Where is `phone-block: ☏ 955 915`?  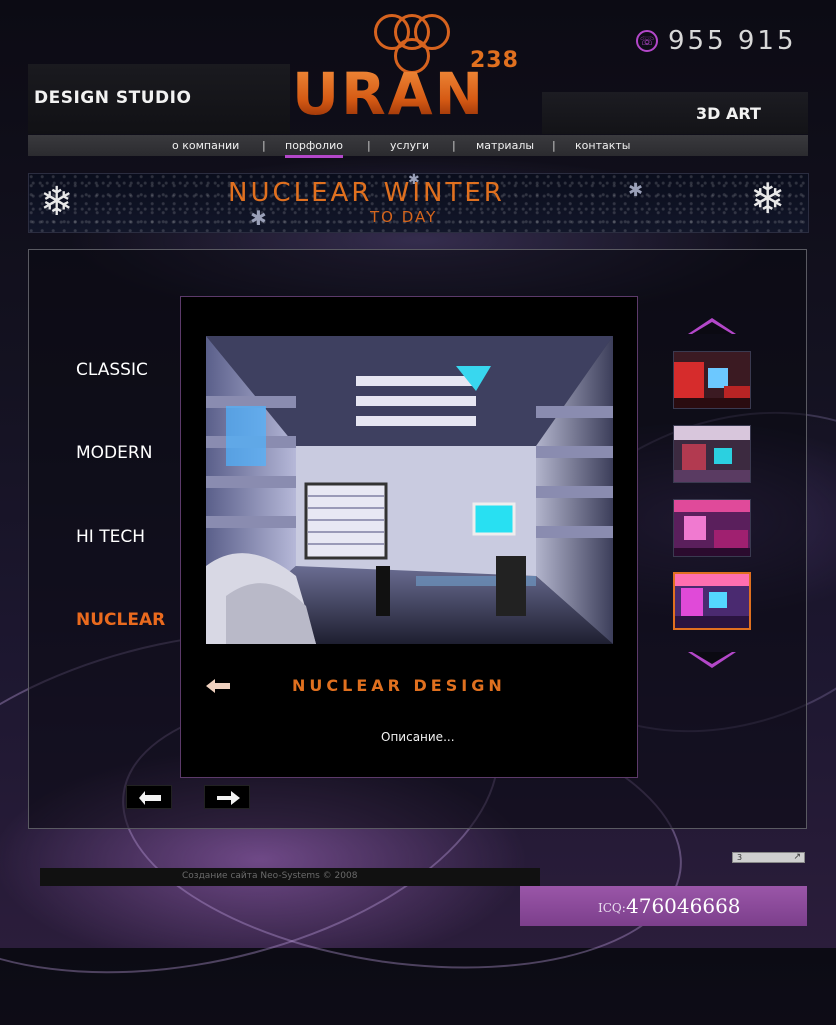
phone-block: ☏ 955 915 is located at coordinates (716, 41).